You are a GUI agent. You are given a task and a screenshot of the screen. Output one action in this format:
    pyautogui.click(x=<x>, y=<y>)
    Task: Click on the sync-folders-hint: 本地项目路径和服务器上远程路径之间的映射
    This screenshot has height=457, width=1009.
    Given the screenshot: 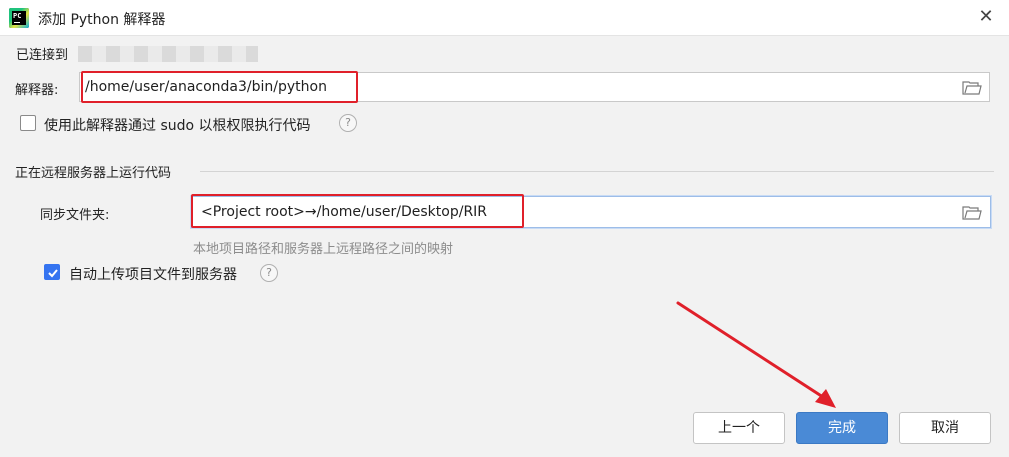 What is the action you would take?
    pyautogui.click(x=323, y=249)
    